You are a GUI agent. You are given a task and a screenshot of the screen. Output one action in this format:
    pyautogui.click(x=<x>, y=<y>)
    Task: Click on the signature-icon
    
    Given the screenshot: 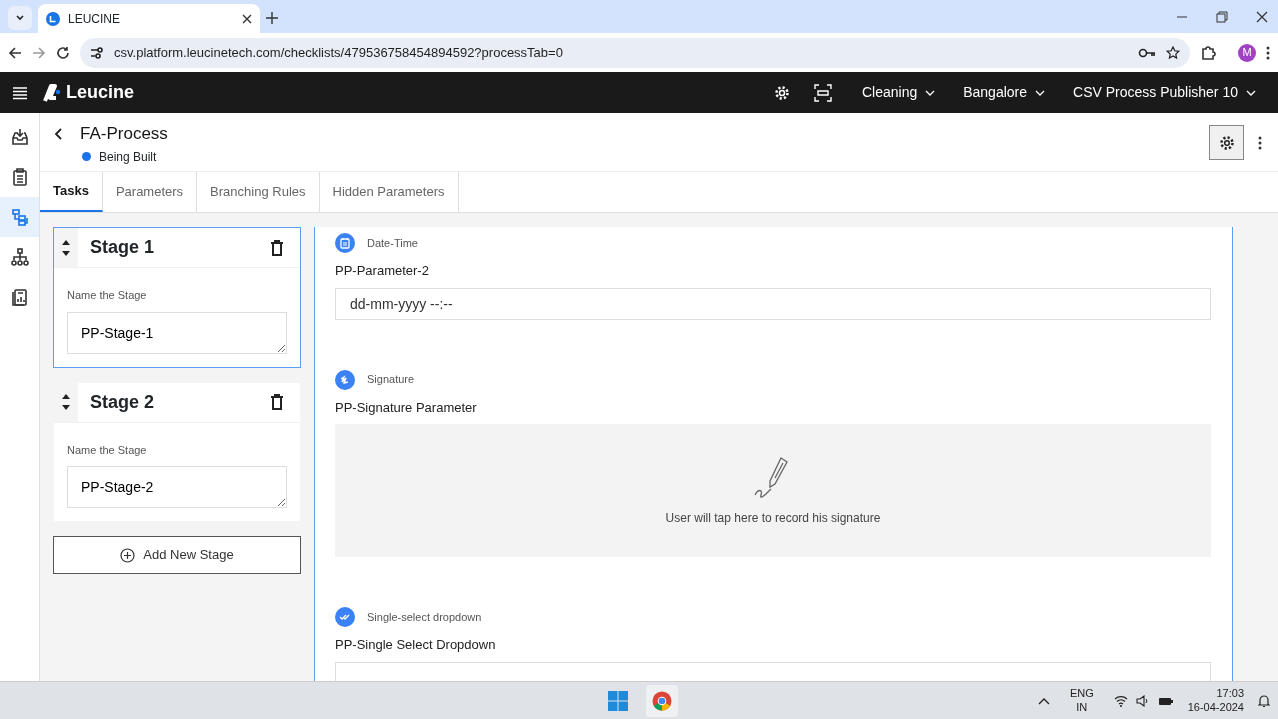 What is the action you would take?
    pyautogui.click(x=345, y=379)
    